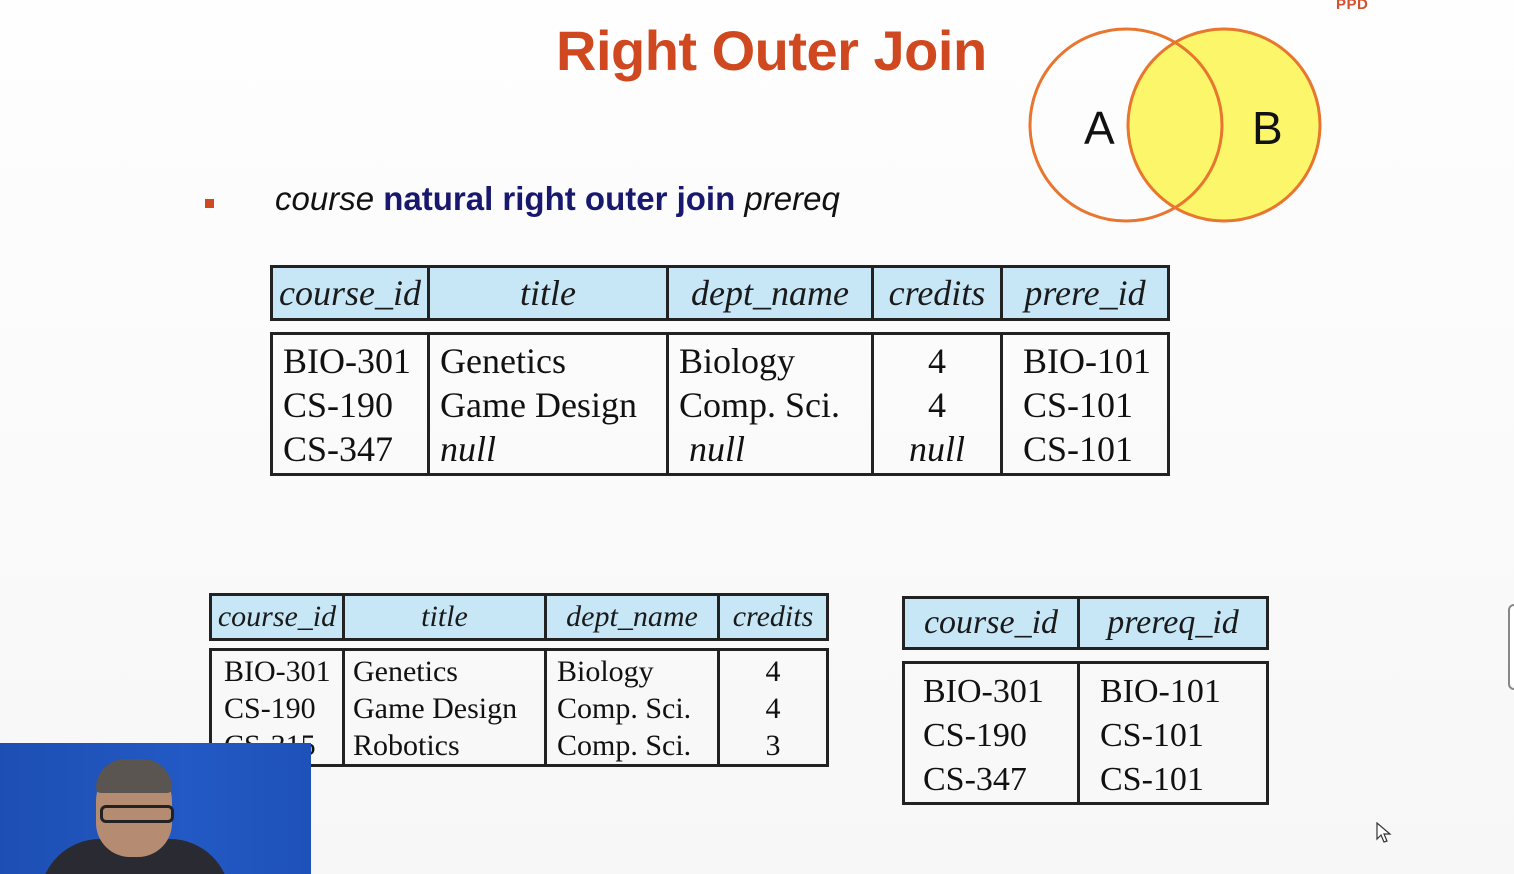  I want to click on prereq-col-prereq-id: BIO-101 CS-101 CS-101, so click(1174, 733).